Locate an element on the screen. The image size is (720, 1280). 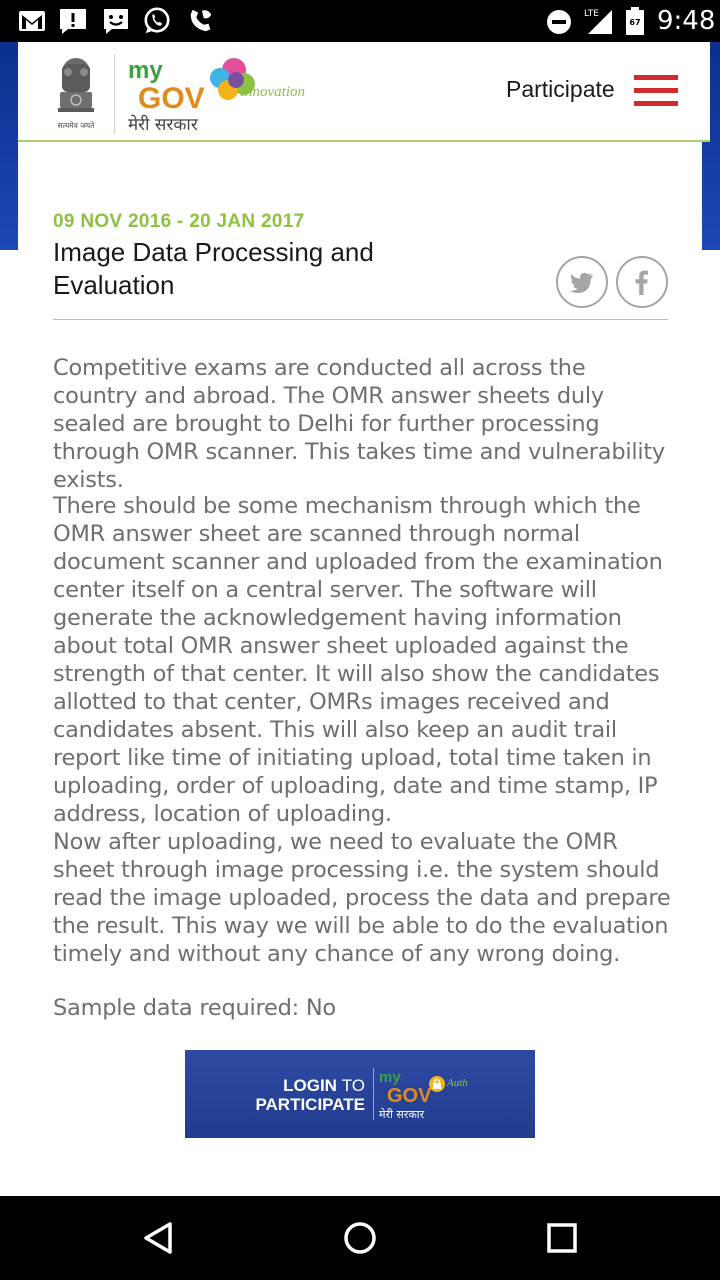
whatsapp-icon is located at coordinates (157, 20).